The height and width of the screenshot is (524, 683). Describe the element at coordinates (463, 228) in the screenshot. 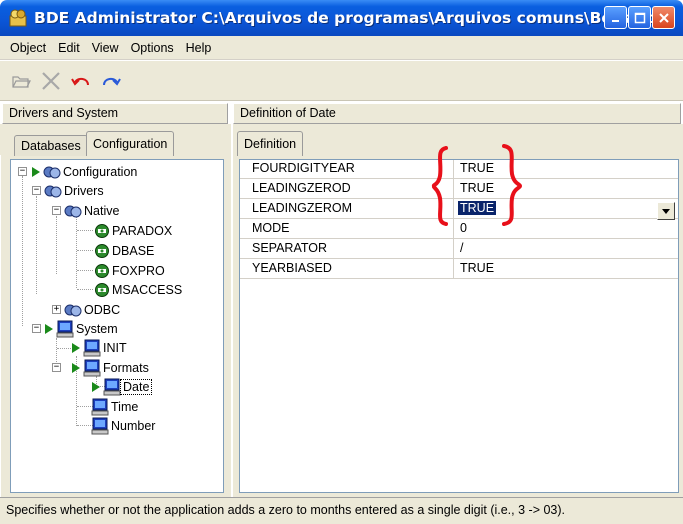

I see `definition-value: 0` at that location.